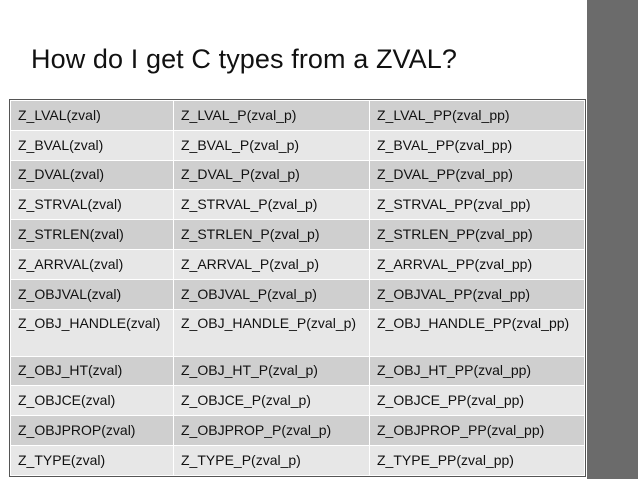  What do you see at coordinates (477, 205) in the screenshot?
I see `table-cell: Z_STRVAL_PP(zval_pp)` at bounding box center [477, 205].